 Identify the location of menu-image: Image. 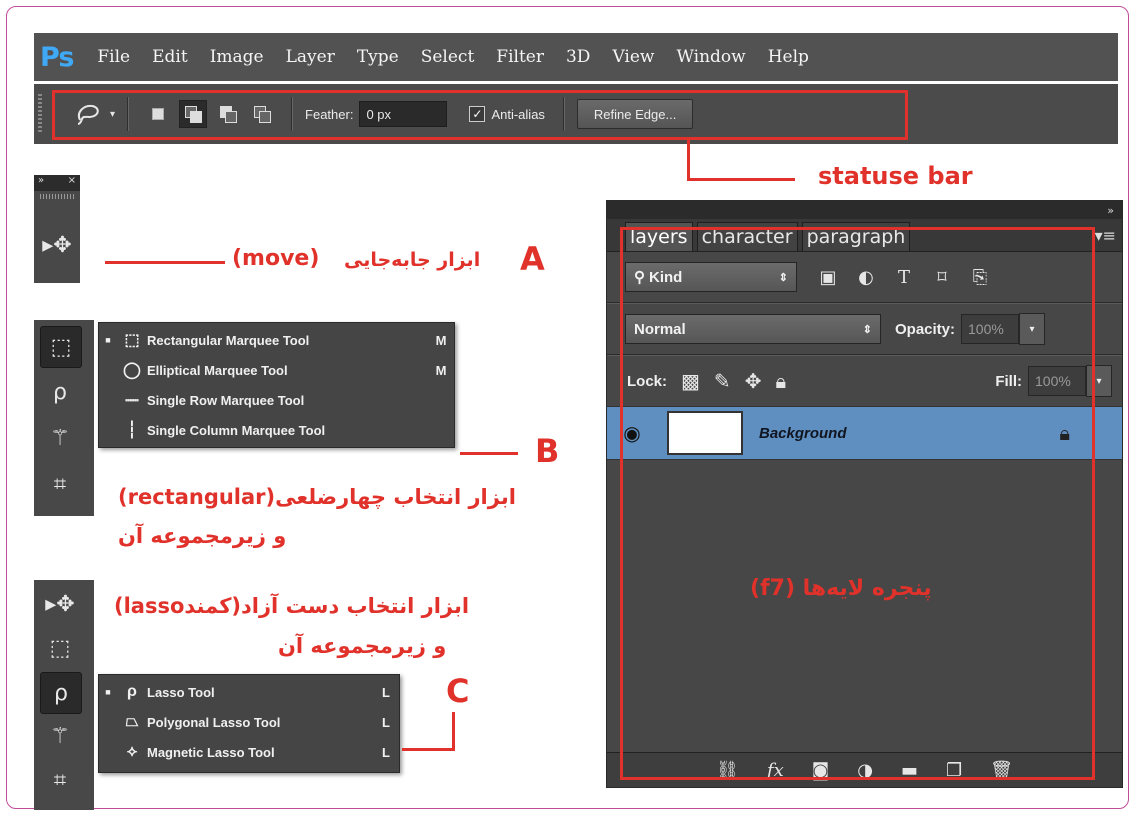
(237, 57).